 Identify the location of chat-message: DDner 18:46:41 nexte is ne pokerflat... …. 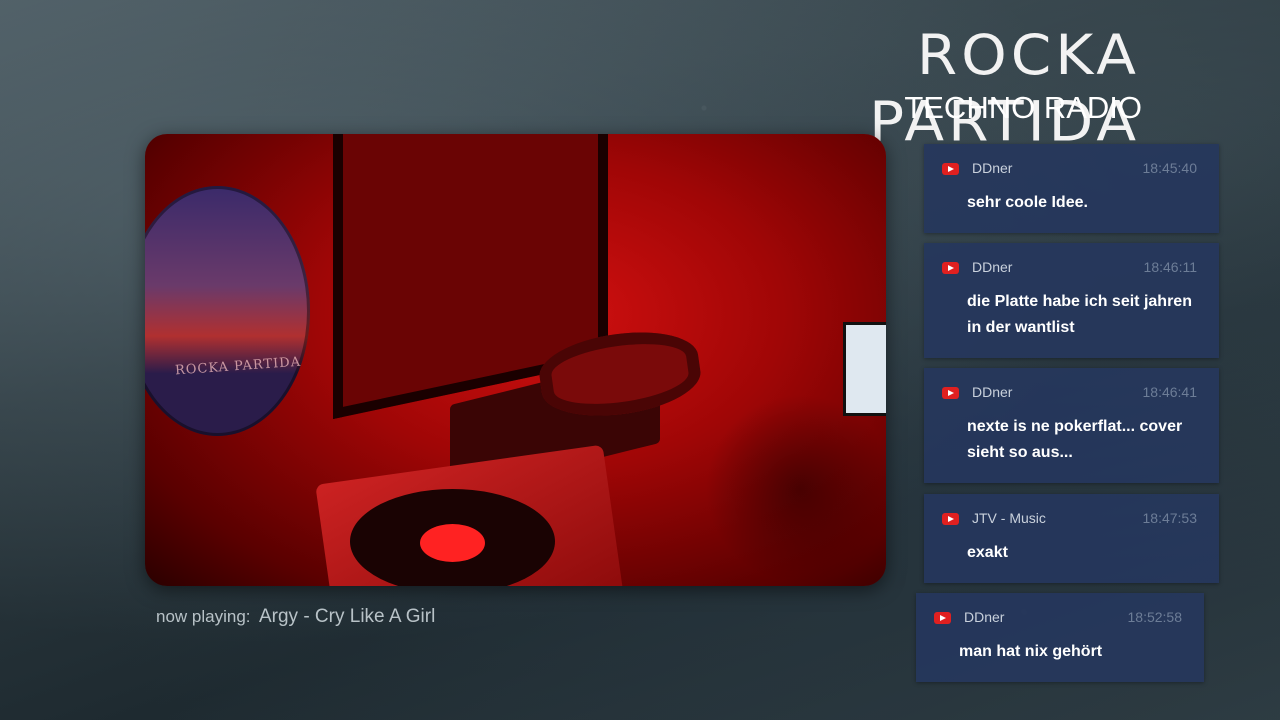
(1071, 425).